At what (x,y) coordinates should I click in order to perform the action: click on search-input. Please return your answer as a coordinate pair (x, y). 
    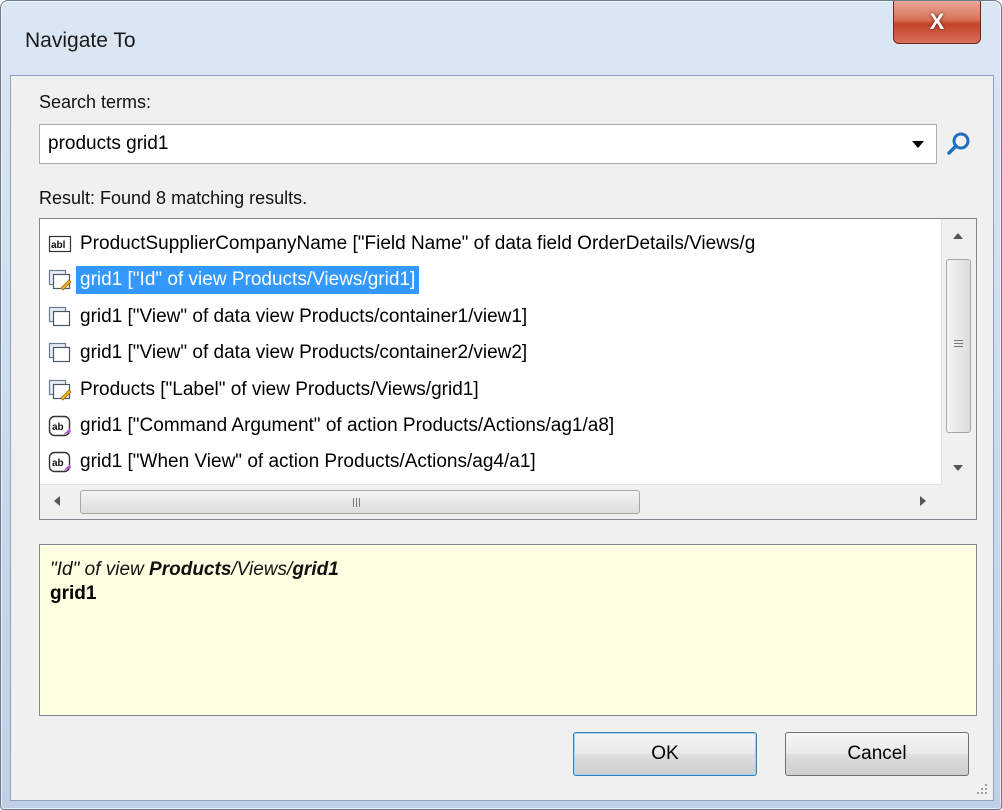
    Looking at the image, I should click on (465, 144).